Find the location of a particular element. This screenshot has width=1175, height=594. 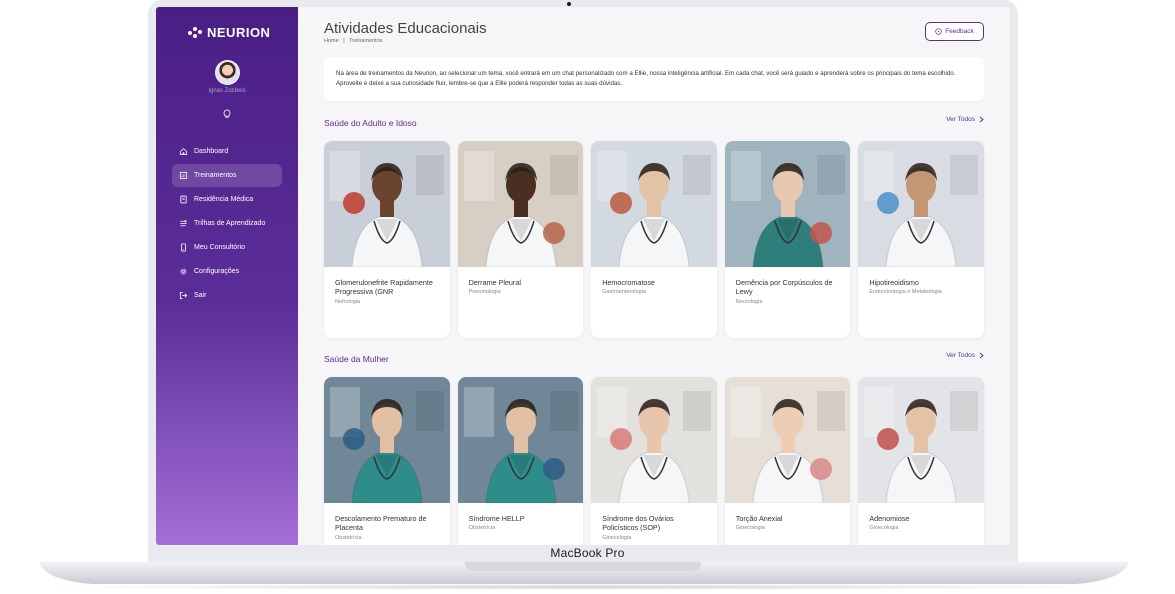

training-card: Torção Anexial Ginecologia is located at coordinates (787, 461).